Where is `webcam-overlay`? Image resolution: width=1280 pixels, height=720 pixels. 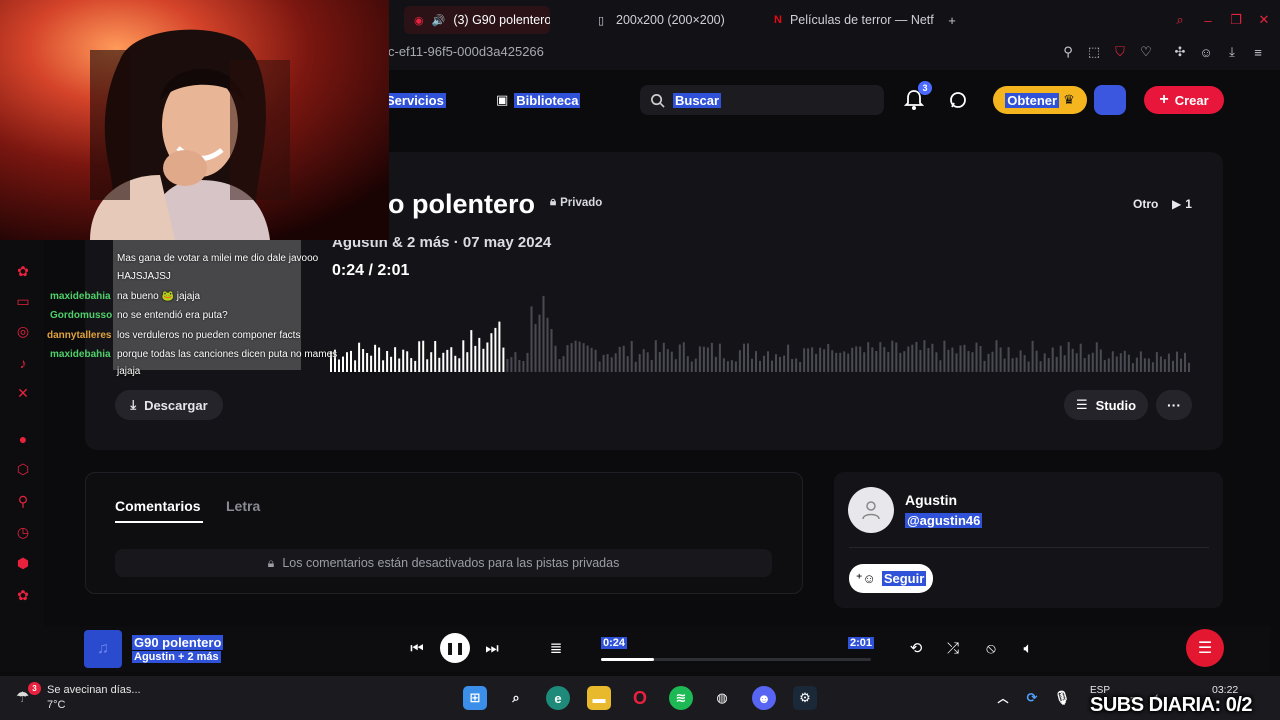
webcam-overlay is located at coordinates (194, 120).